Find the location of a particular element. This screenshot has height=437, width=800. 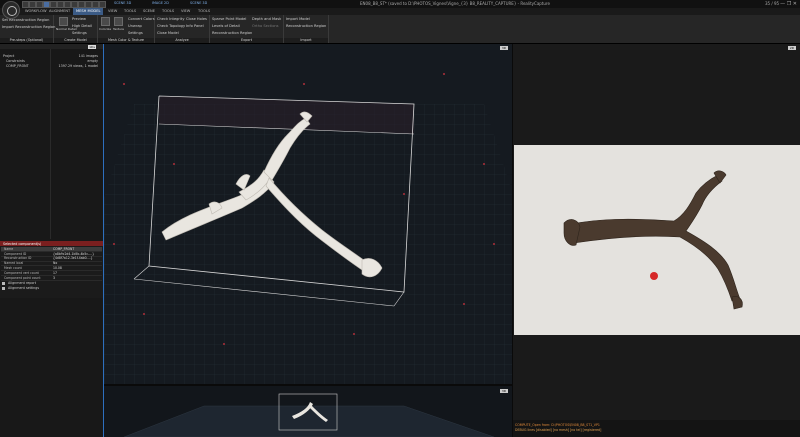

section-label: Alignment settings is located at coordinates (24, 288).